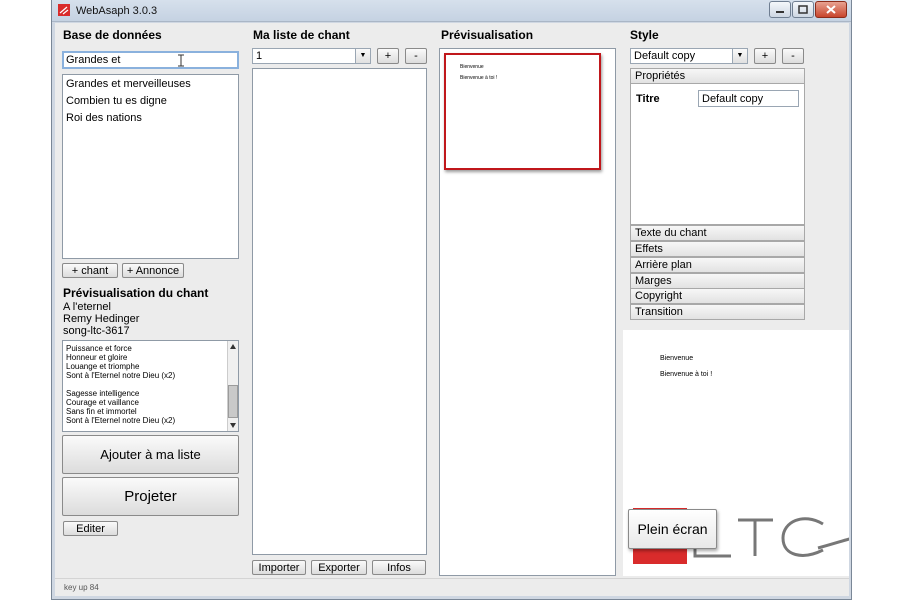 The height and width of the screenshot is (600, 900). What do you see at coordinates (388, 56) in the screenshot?
I see `add-list-button: +` at bounding box center [388, 56].